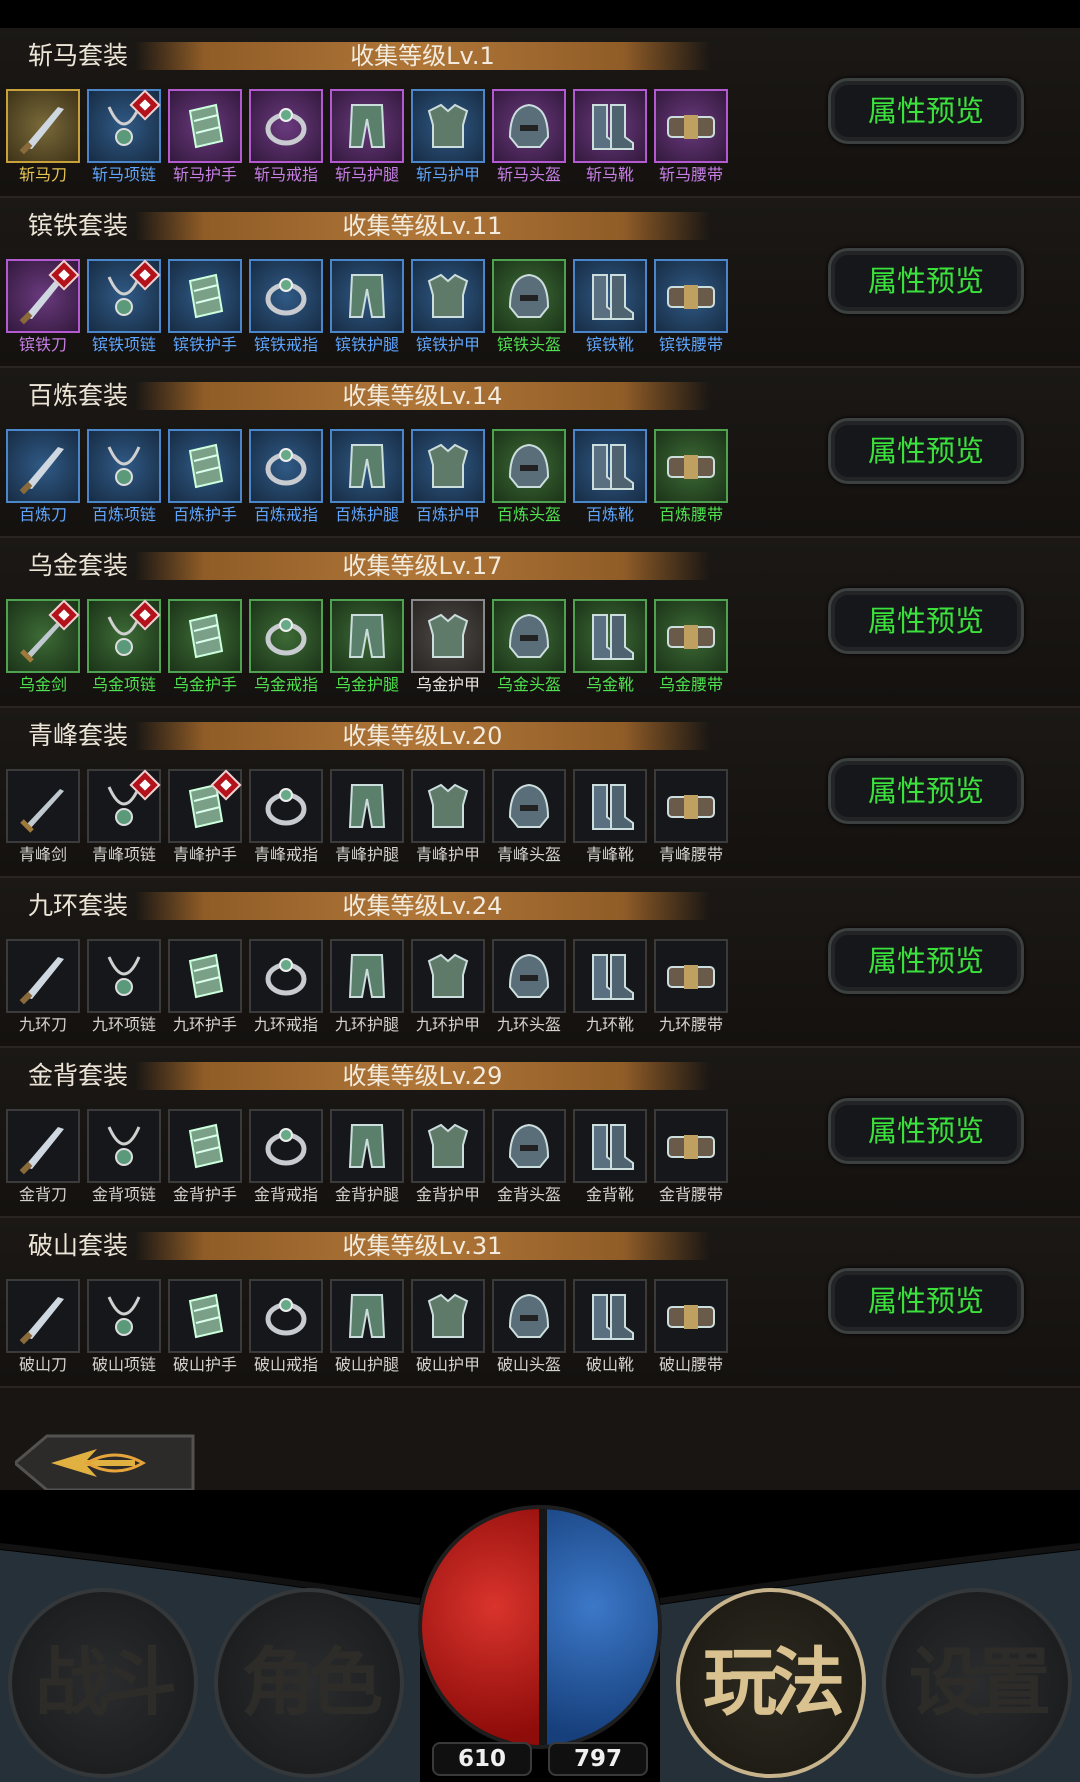  What do you see at coordinates (422, 396) in the screenshot?
I see `collection-level: 收集等级Lv.14` at bounding box center [422, 396].